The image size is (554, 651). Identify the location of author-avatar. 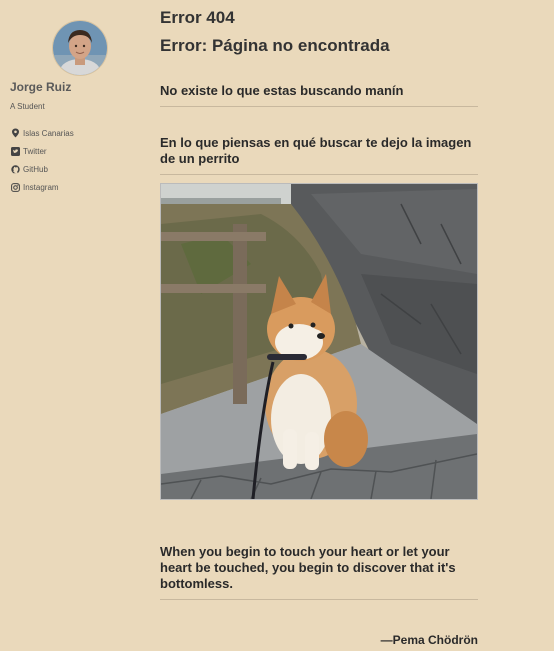
(80, 48).